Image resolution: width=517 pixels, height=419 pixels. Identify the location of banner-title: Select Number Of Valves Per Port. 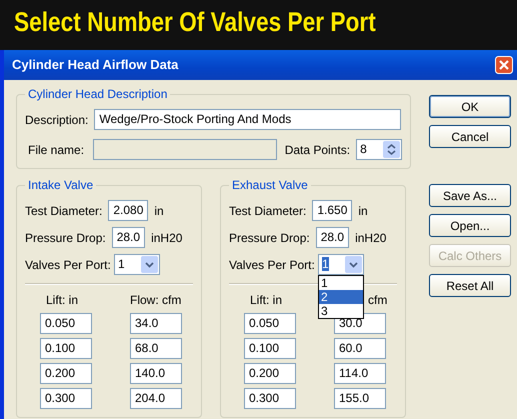
(195, 22).